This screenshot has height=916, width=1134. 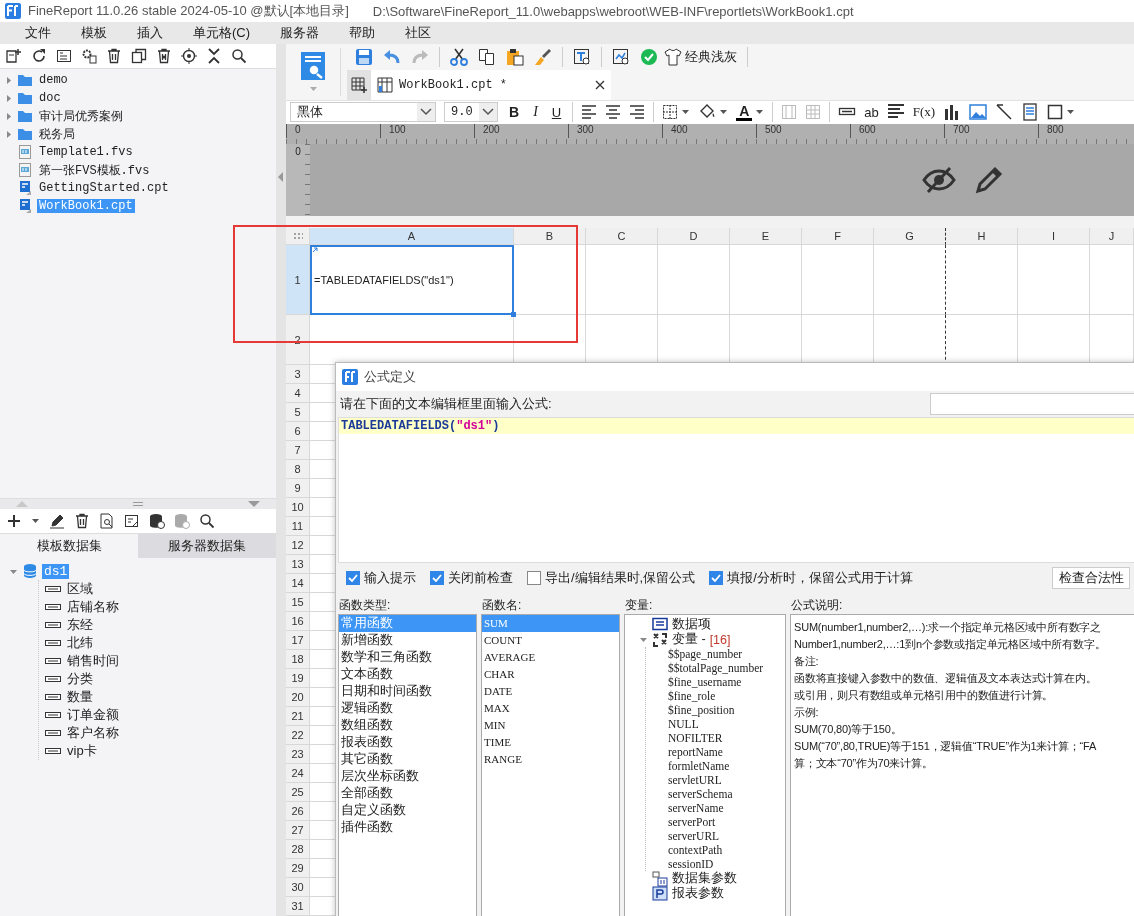 What do you see at coordinates (82, 751) in the screenshot?
I see `field-item: vip卡` at bounding box center [82, 751].